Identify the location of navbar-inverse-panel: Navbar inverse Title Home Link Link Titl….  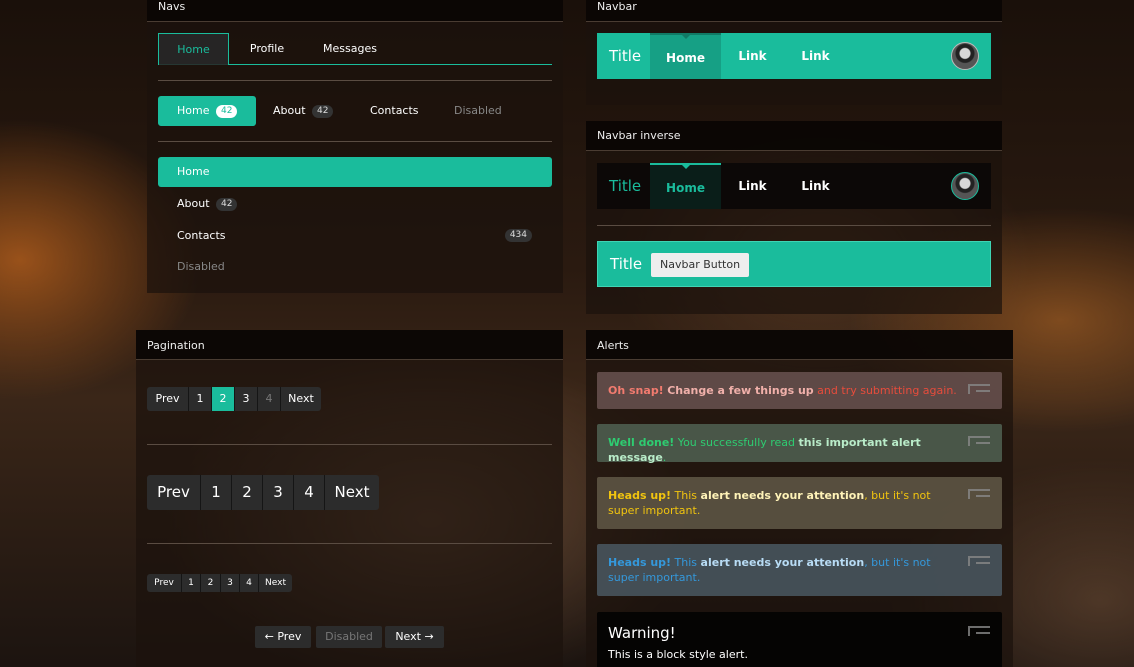
(794, 217).